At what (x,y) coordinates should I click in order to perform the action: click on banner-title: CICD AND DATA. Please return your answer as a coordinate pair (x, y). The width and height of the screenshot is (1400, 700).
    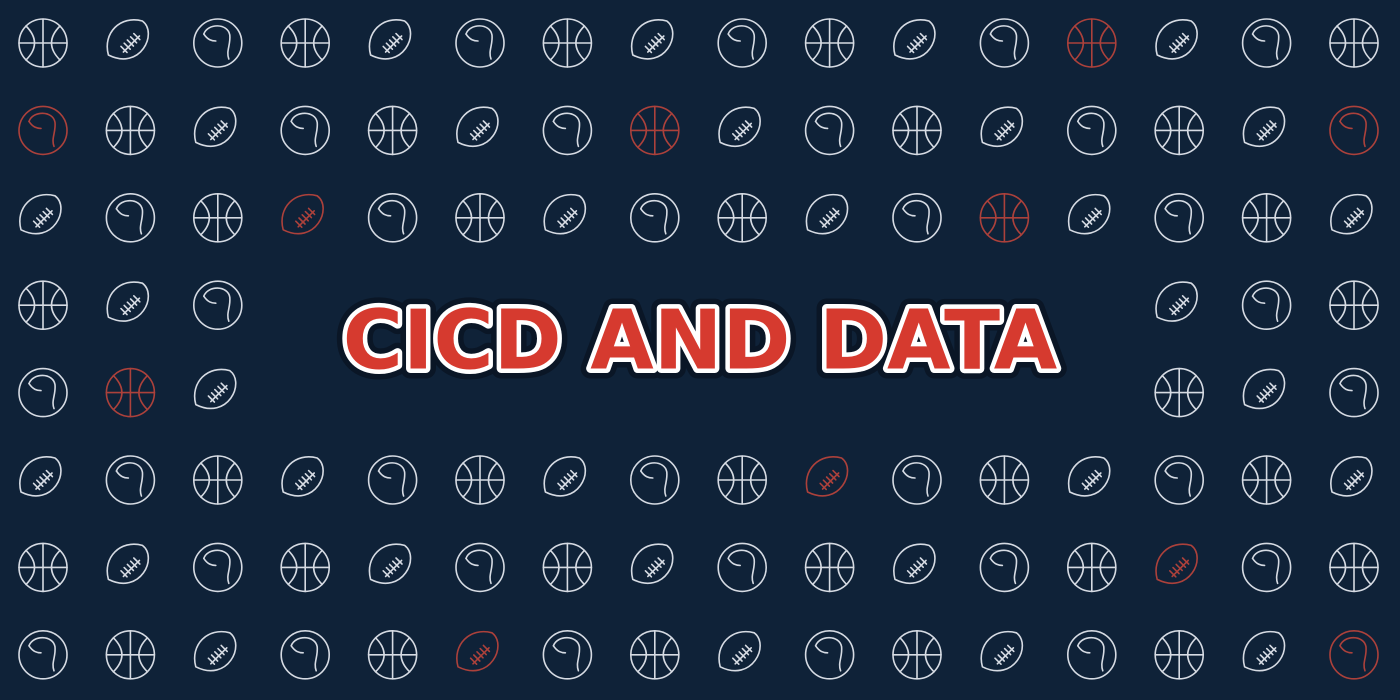
    Looking at the image, I should click on (700, 340).